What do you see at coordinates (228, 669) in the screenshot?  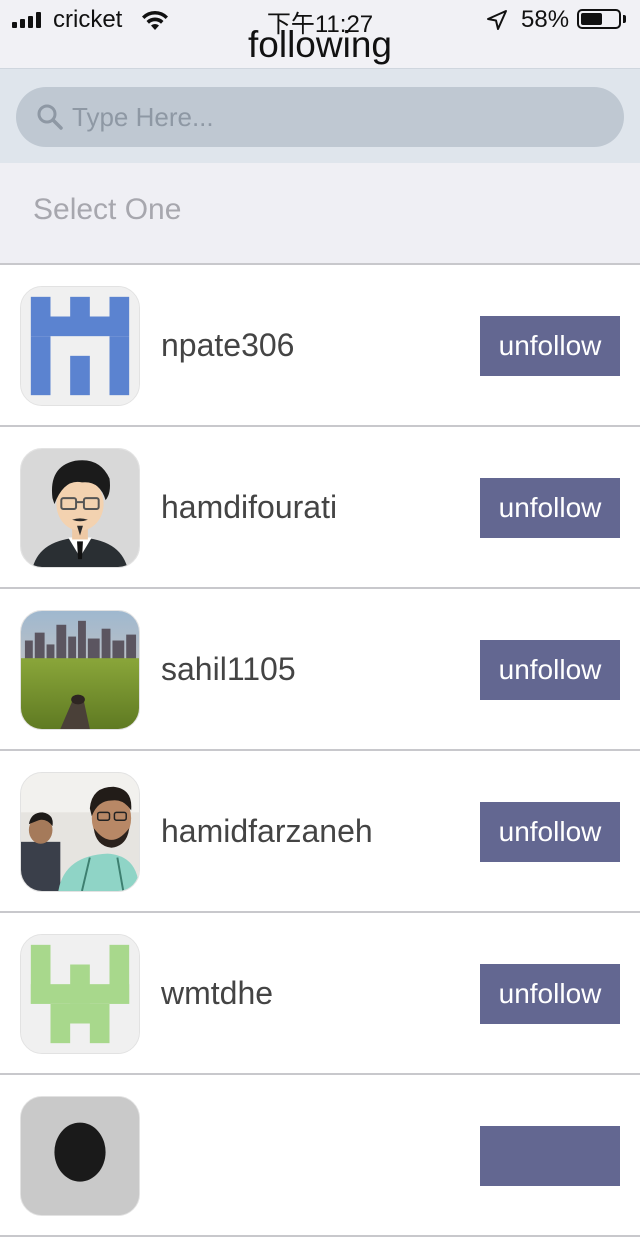 I see `username: sahil1105` at bounding box center [228, 669].